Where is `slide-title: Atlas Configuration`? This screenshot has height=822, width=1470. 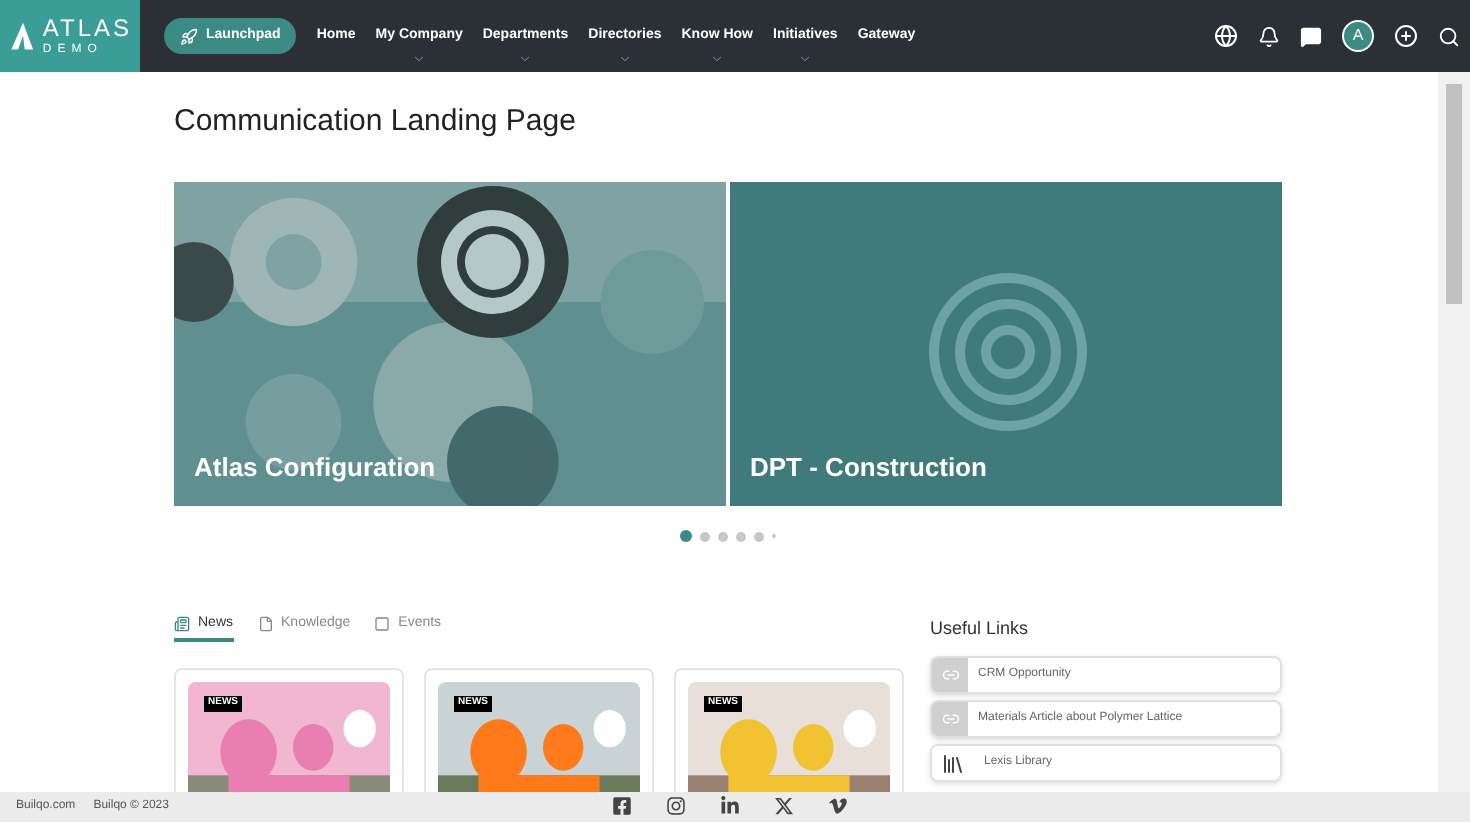
slide-title: Atlas Configuration is located at coordinates (315, 468).